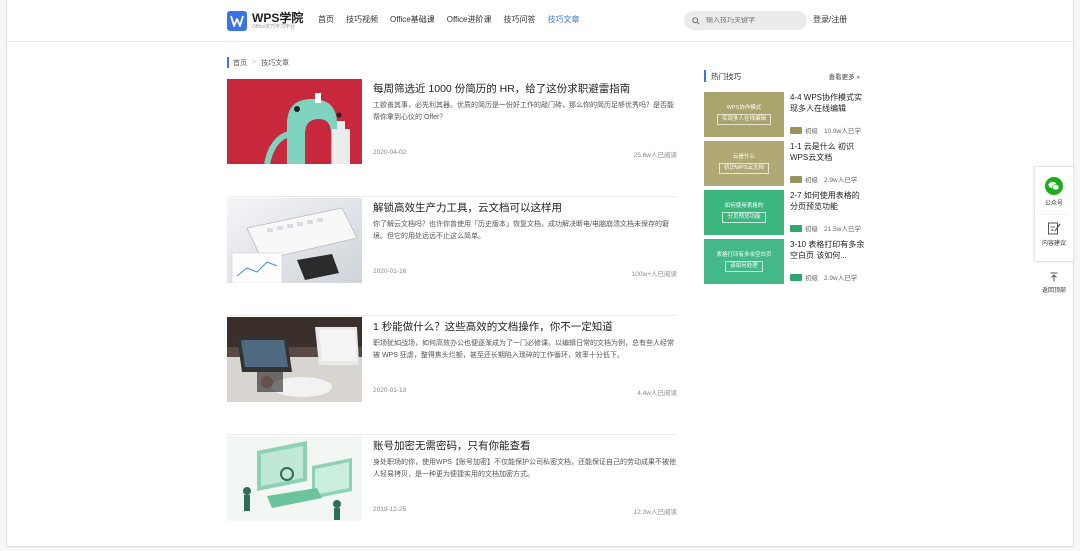 The image size is (1080, 551). I want to click on breadcrumb-home: 首页, so click(240, 63).